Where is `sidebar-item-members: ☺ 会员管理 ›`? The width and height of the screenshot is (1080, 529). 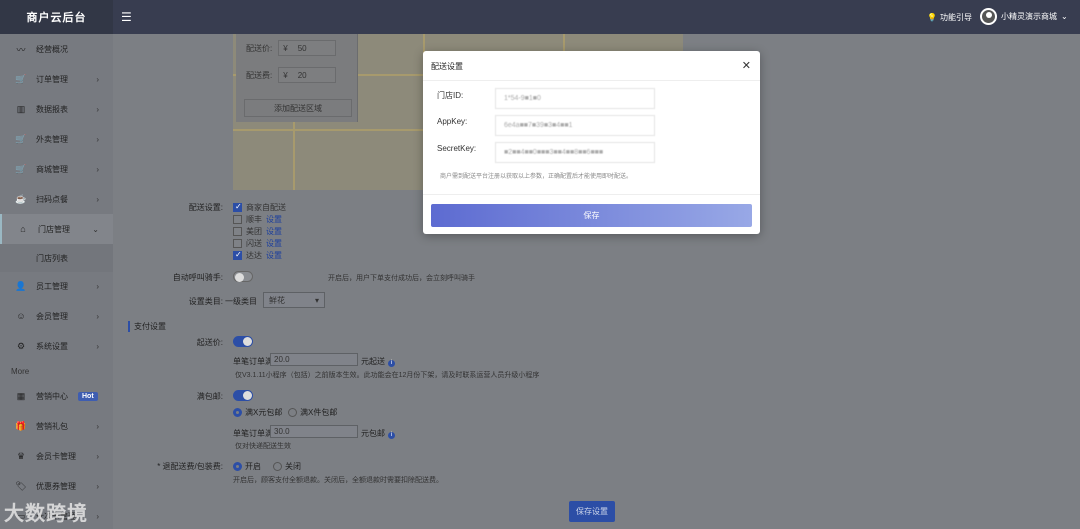 sidebar-item-members: ☺ 会员管理 › is located at coordinates (56, 316).